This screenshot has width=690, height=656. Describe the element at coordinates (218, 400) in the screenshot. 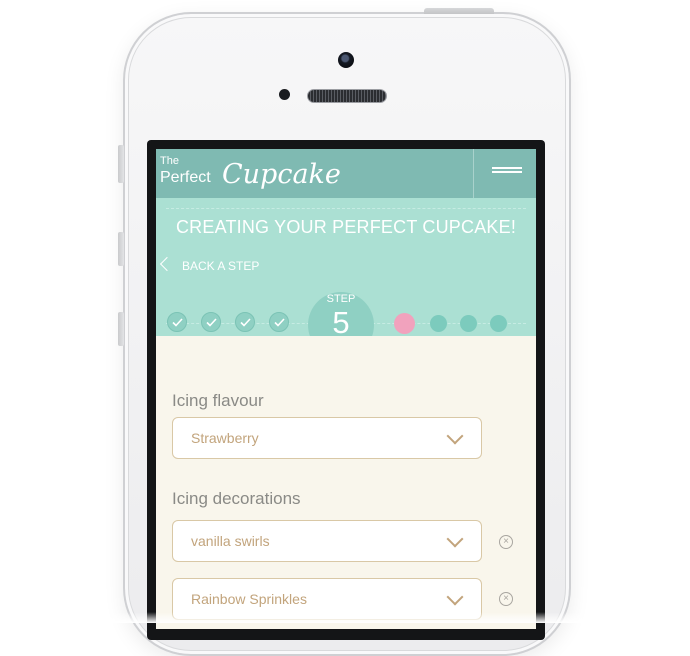

I see `icing-flavour-label: Icing flavour` at that location.